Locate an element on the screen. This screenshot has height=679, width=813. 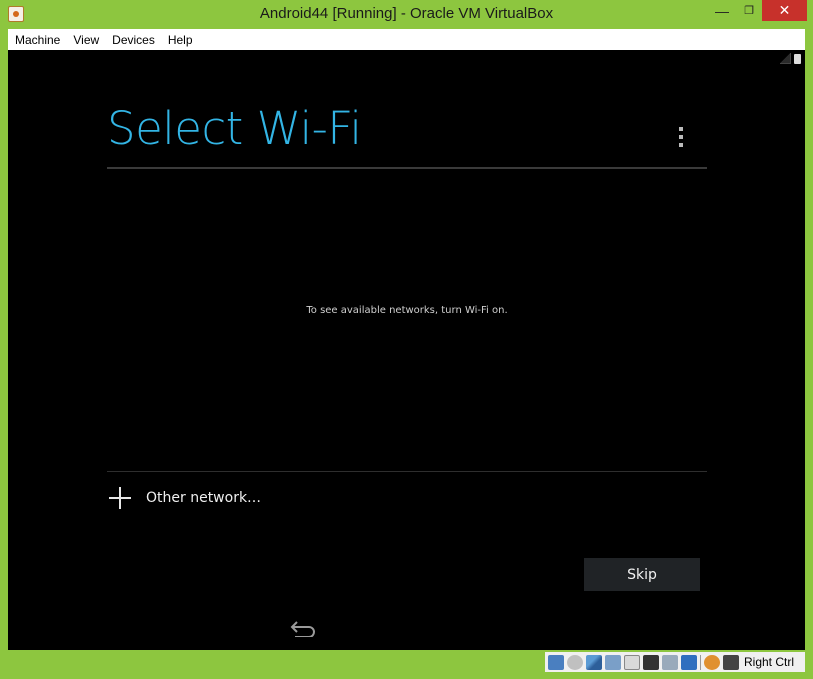
page-title: Select Wi-Fi is located at coordinates (234, 128).